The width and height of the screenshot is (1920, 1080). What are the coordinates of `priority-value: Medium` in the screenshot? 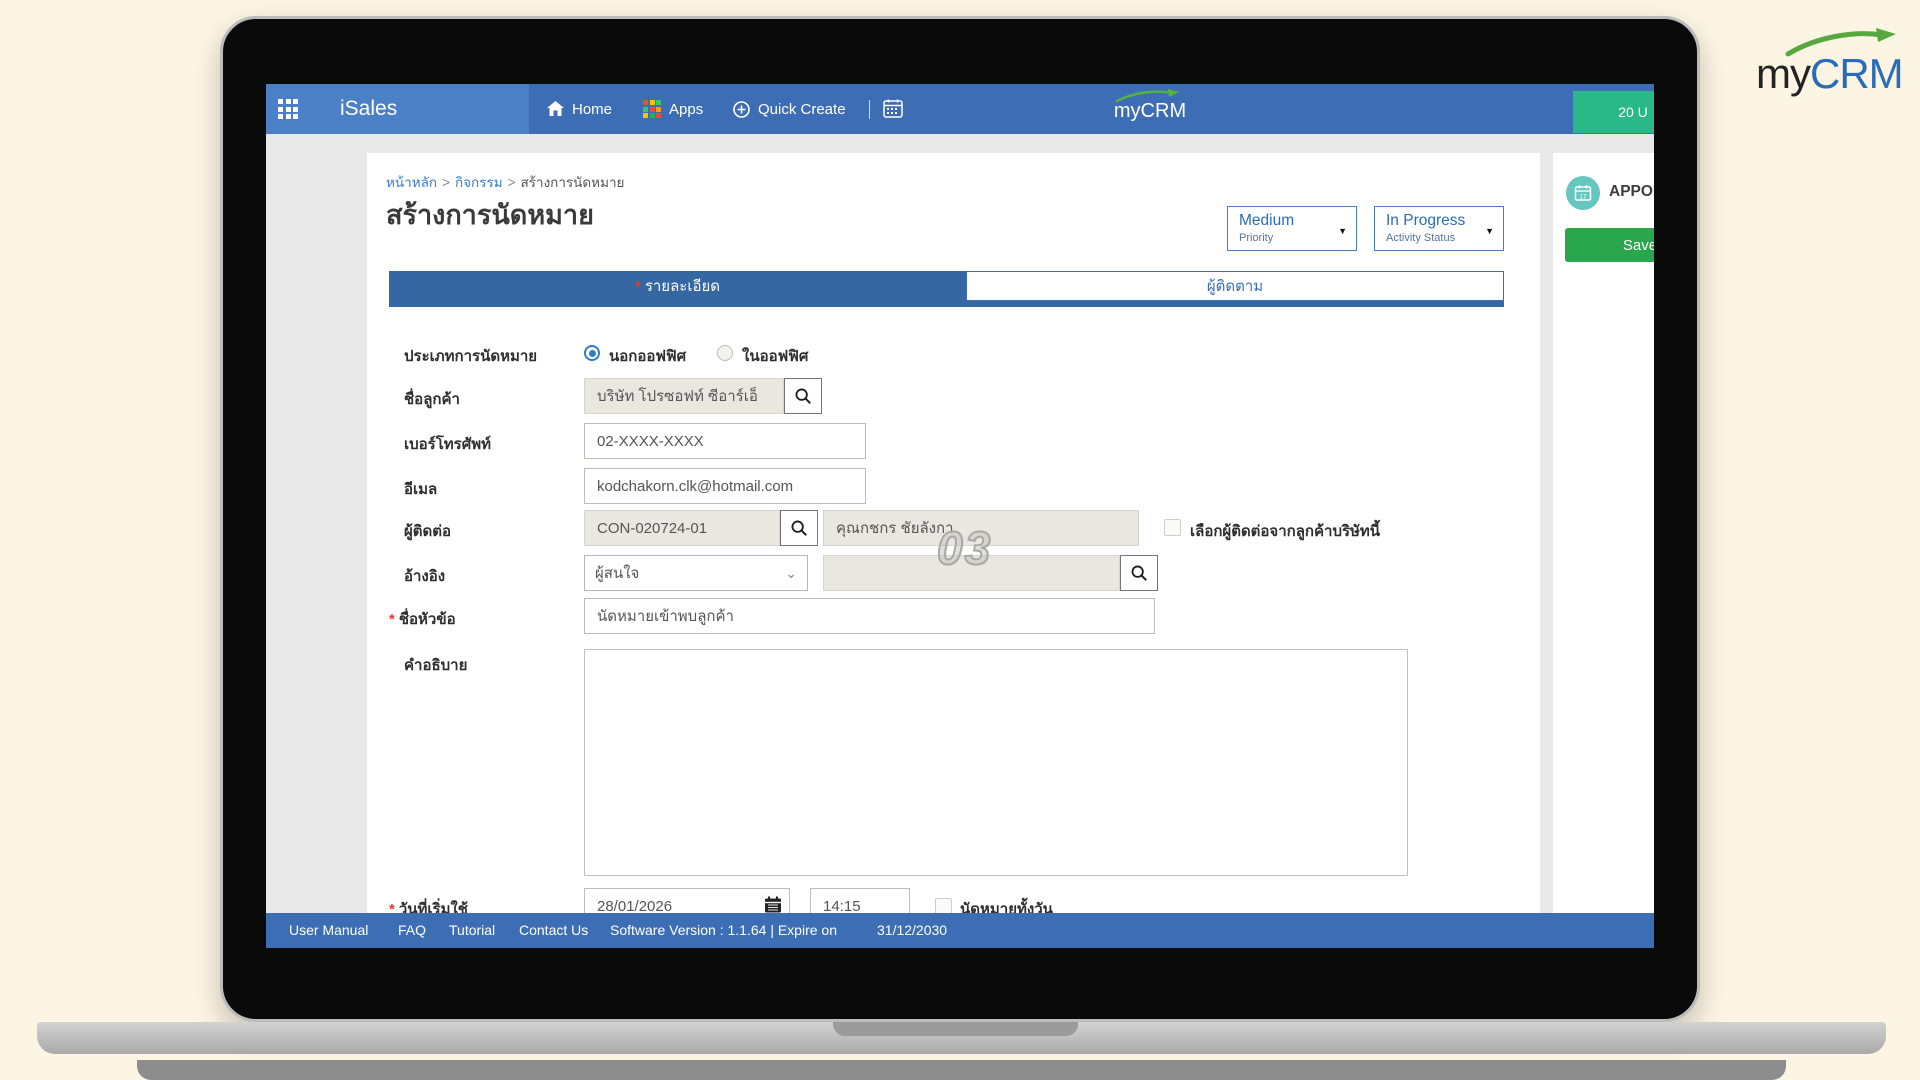 It's located at (1267, 220).